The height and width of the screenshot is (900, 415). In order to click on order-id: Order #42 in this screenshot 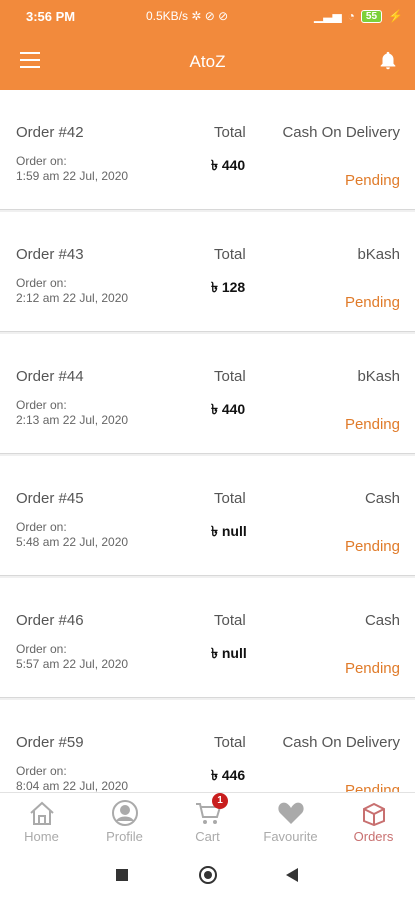, I will do `click(50, 132)`.